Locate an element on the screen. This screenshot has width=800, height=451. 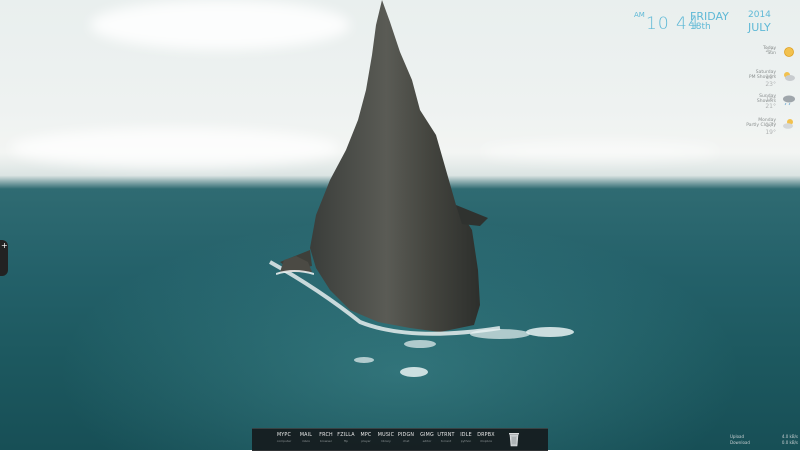
recycle-bin-icon is located at coordinates (514, 439).